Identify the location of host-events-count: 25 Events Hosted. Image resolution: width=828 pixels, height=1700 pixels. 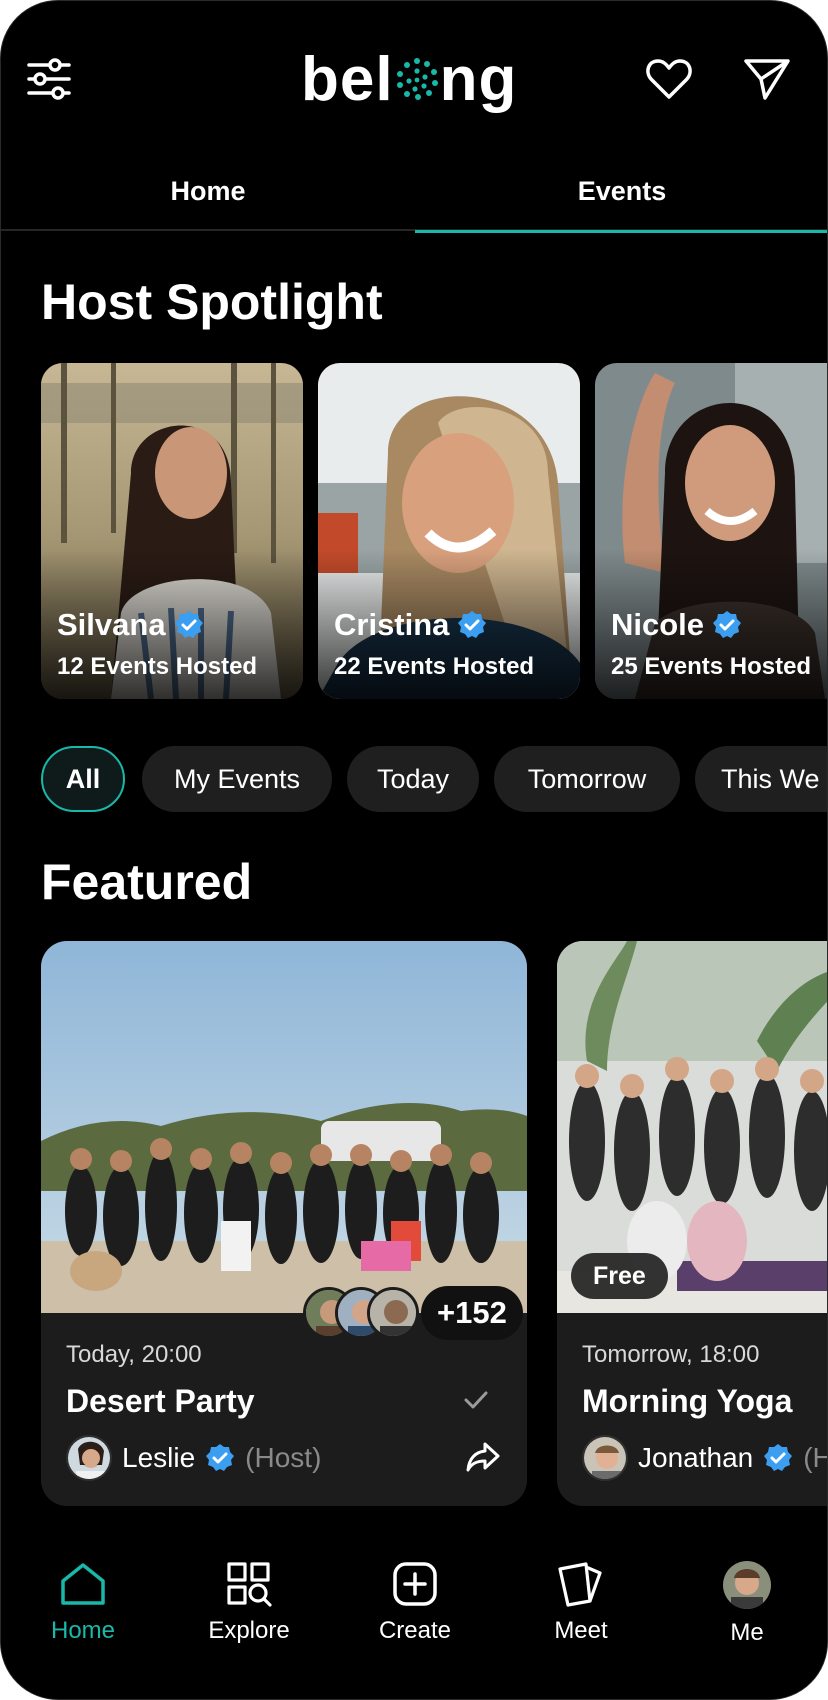
(711, 666).